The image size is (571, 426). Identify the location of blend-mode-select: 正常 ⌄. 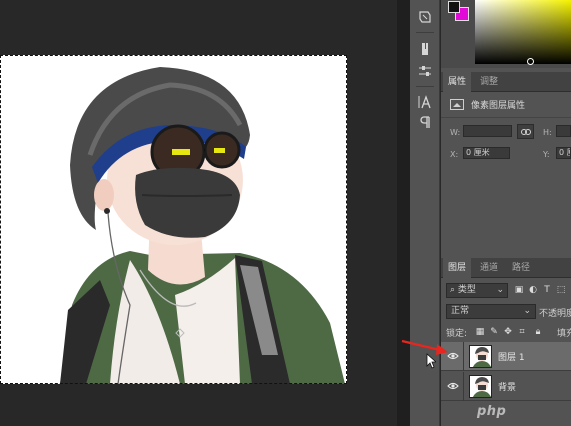
(491, 311).